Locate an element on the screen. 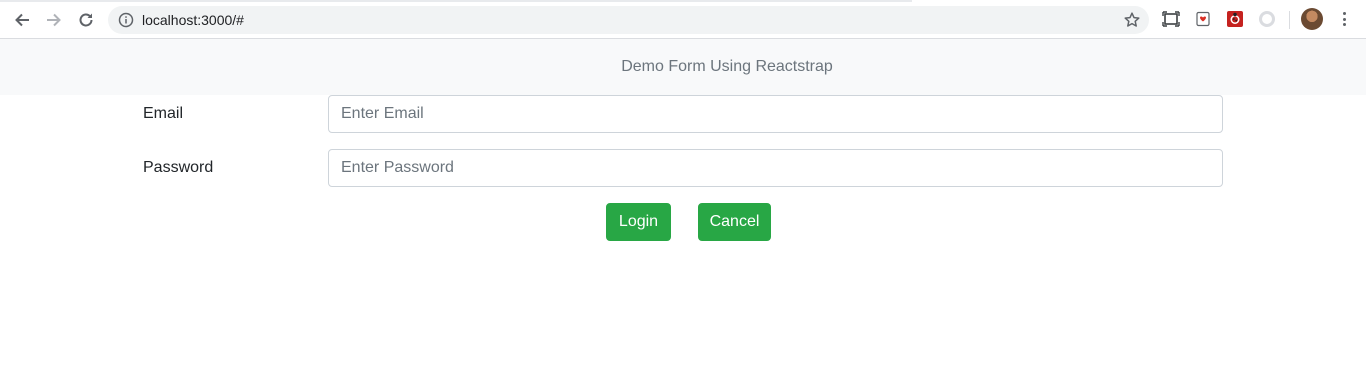 This screenshot has height=368, width=1366. browser-toolbar: localhost:3000/# is located at coordinates (683, 19).